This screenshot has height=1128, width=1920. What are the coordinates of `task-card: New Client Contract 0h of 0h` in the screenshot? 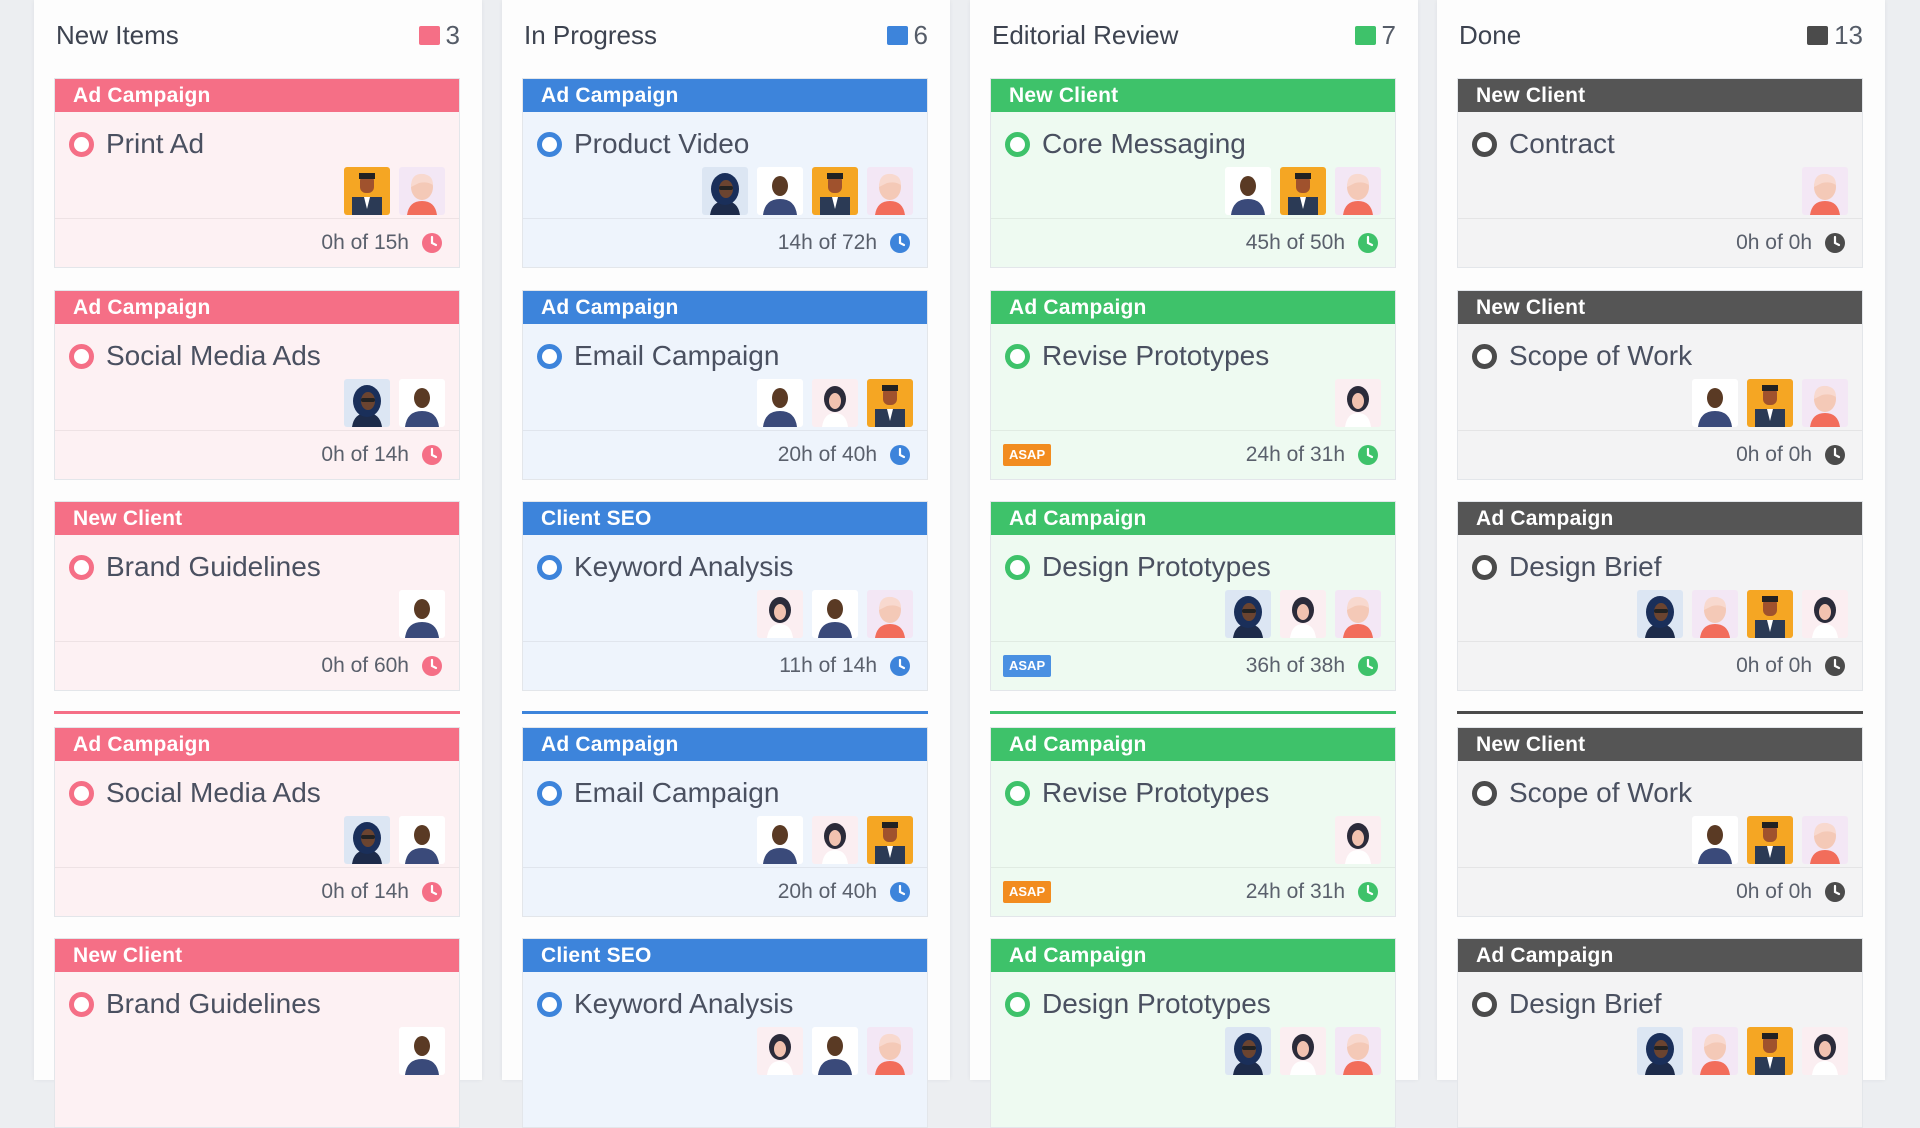 It's located at (1660, 173).